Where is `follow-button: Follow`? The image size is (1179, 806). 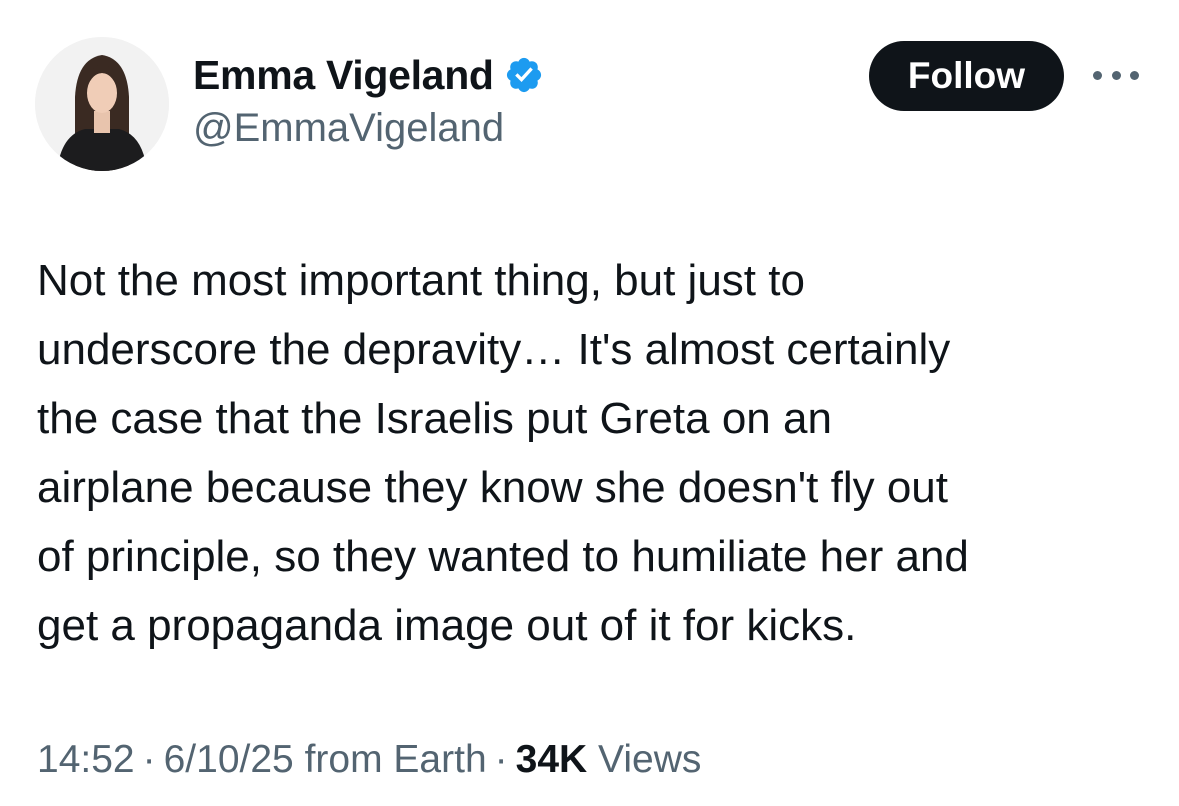
follow-button: Follow is located at coordinates (966, 76).